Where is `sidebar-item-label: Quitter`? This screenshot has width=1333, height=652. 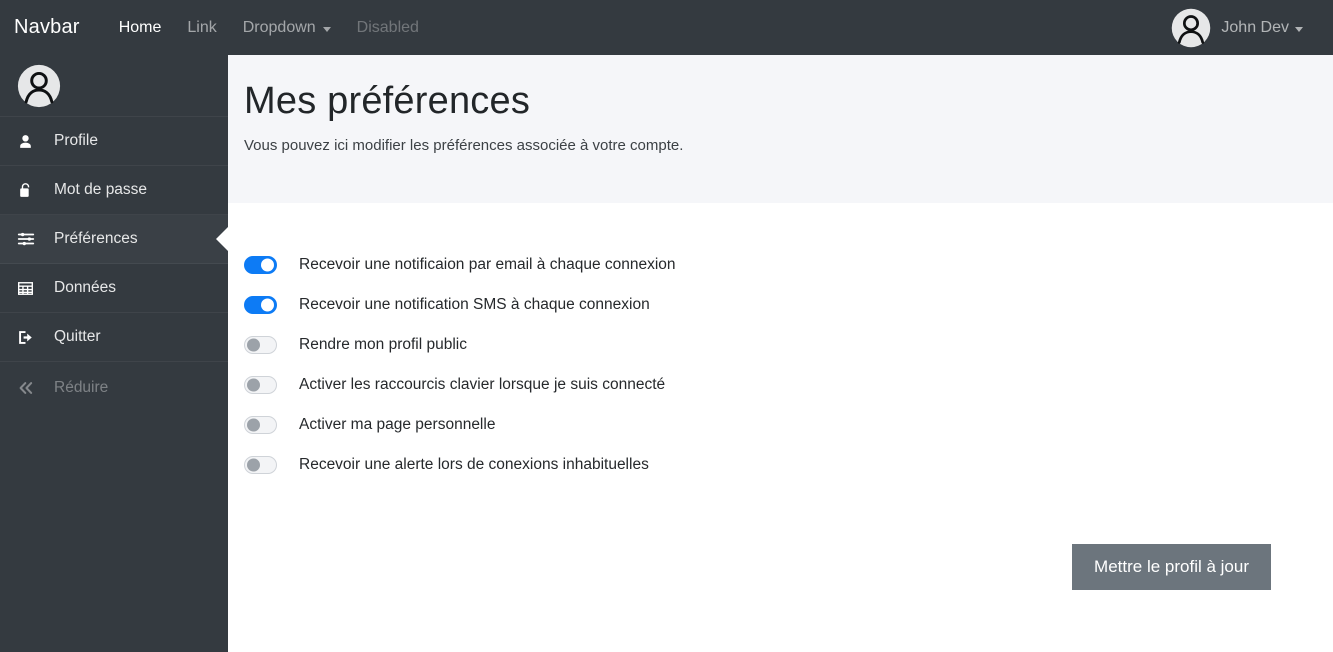
sidebar-item-label: Quitter is located at coordinates (77, 336).